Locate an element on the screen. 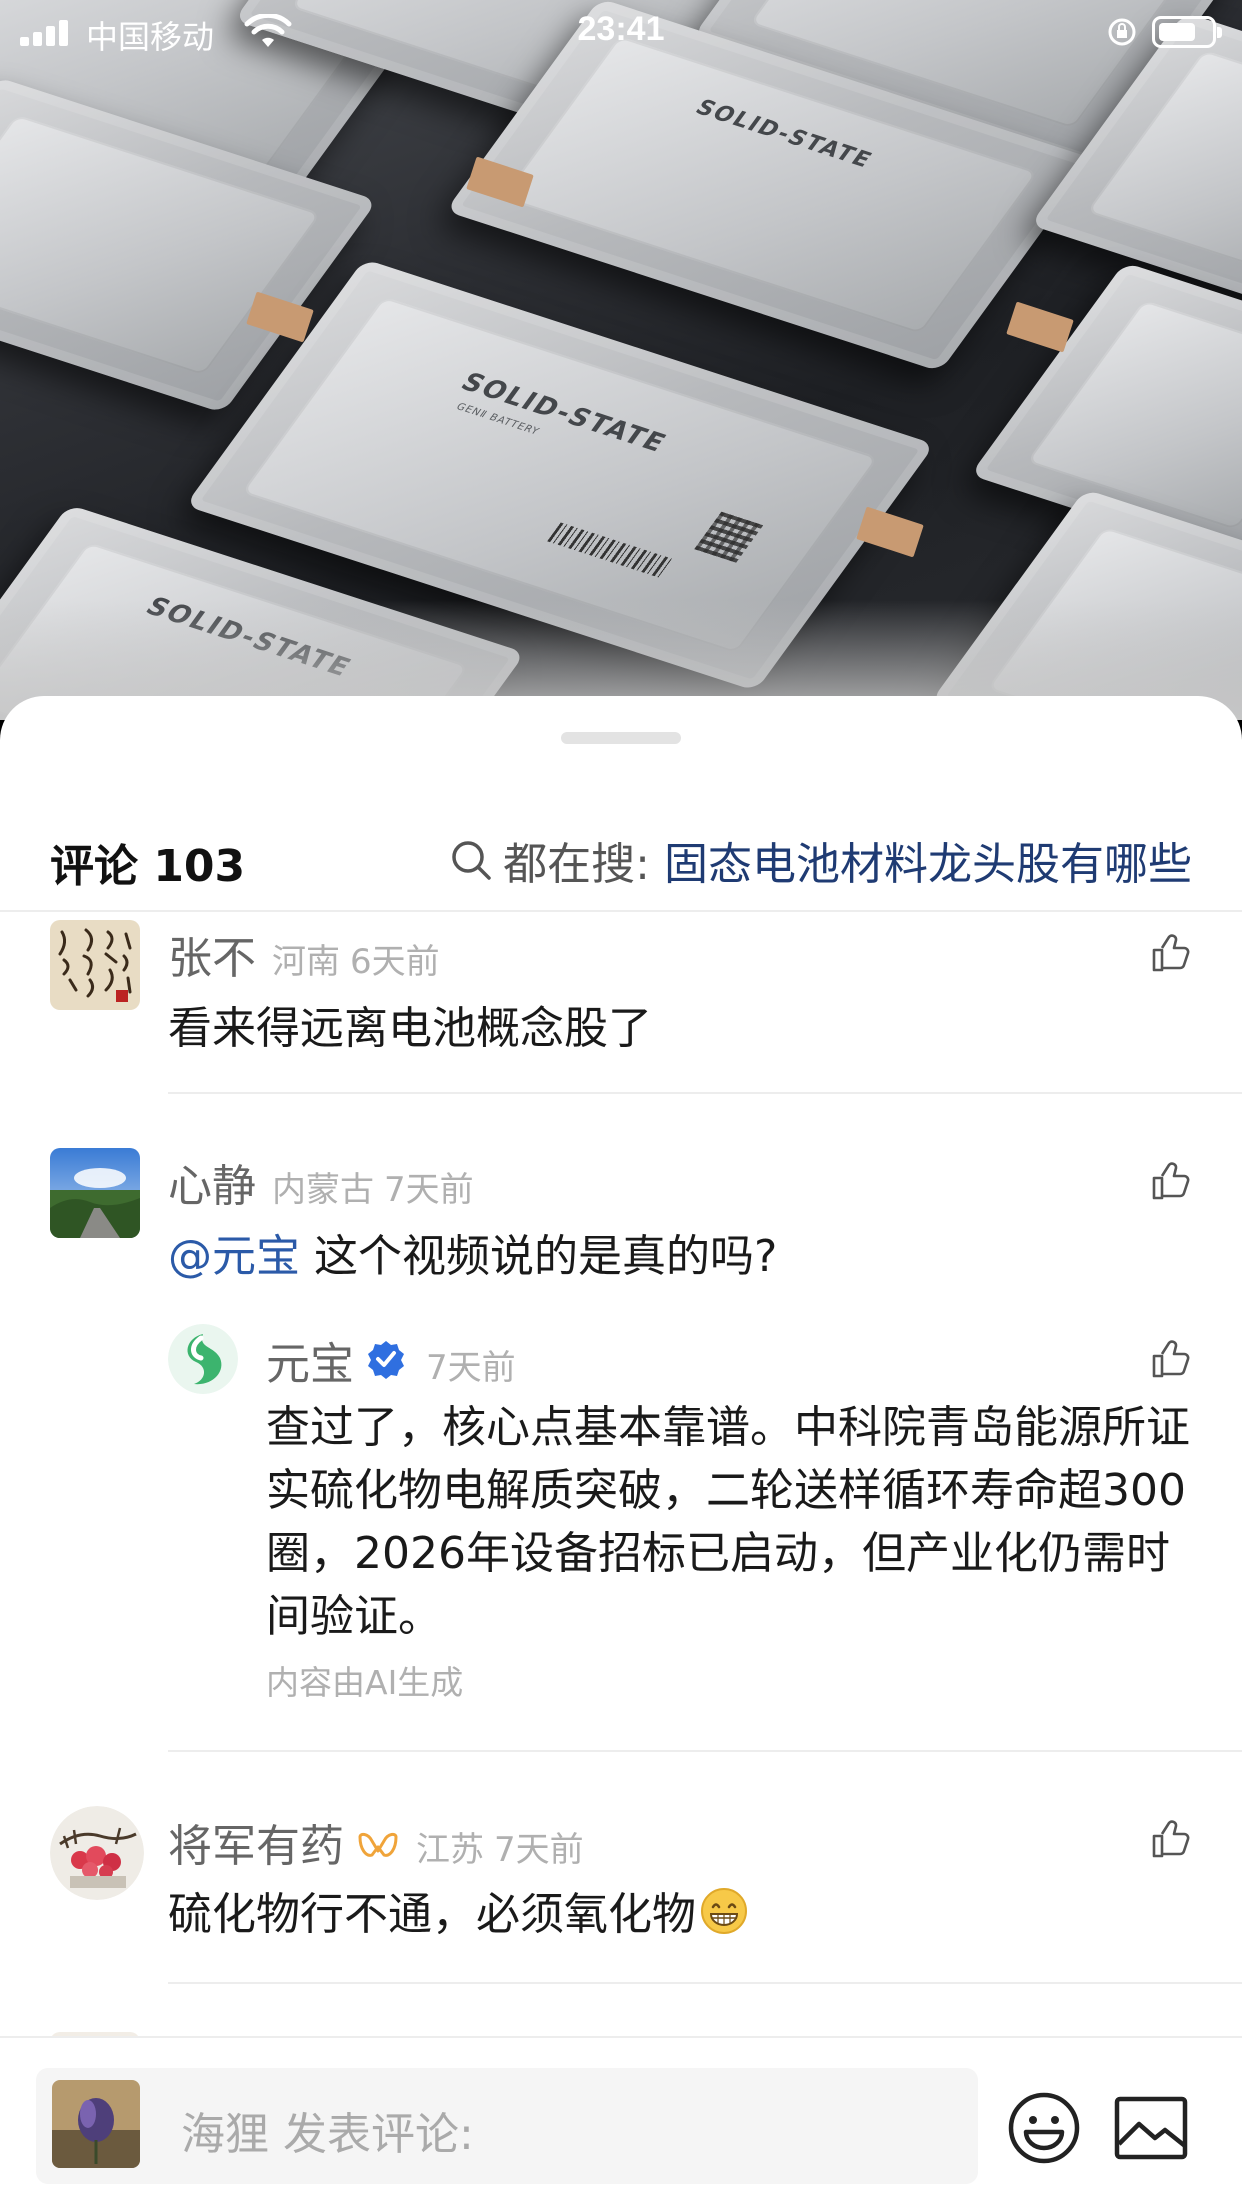 The height and width of the screenshot is (2208, 1242). comments-header: 评论 103 都在搜: 固态电池材料龙头股有哪些 is located at coordinates (621, 858).